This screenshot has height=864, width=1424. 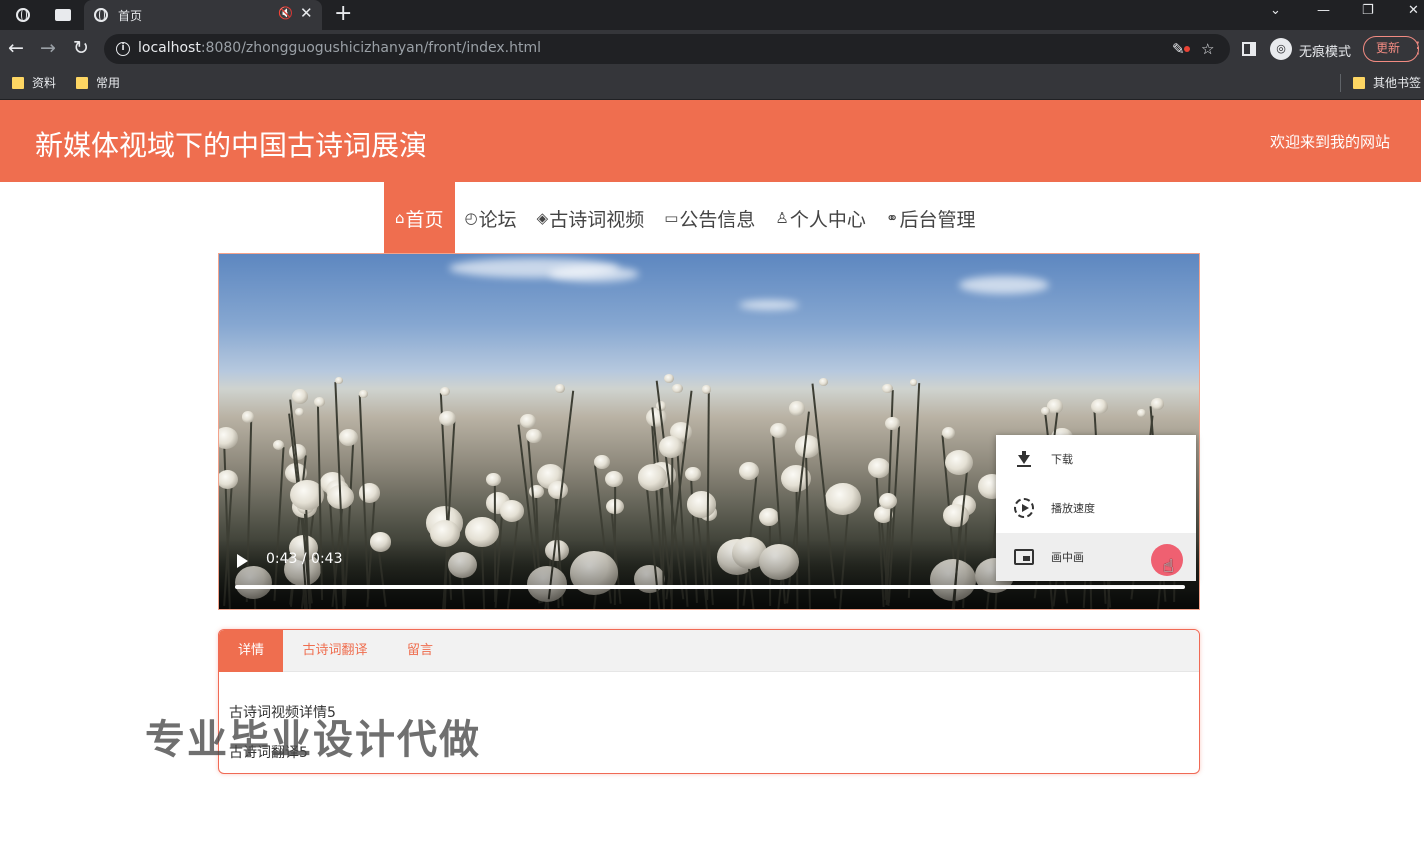 What do you see at coordinates (130, 16) in the screenshot?
I see `tab-title: 首页` at bounding box center [130, 16].